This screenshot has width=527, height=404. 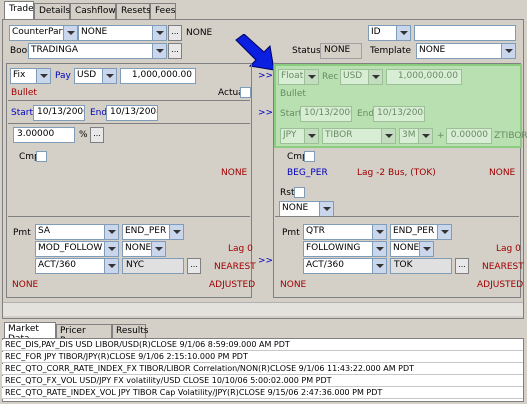 What do you see at coordinates (345, 266) in the screenshot?
I see `right-leg-daycount-select: ACT/360` at bounding box center [345, 266].